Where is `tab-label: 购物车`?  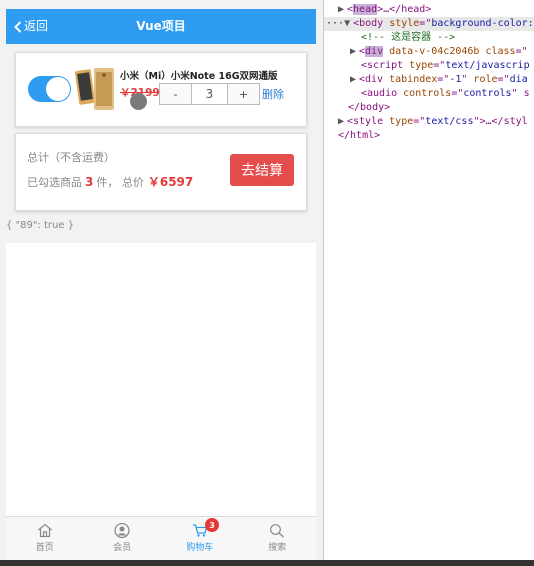 tab-label: 购物车 is located at coordinates (200, 548).